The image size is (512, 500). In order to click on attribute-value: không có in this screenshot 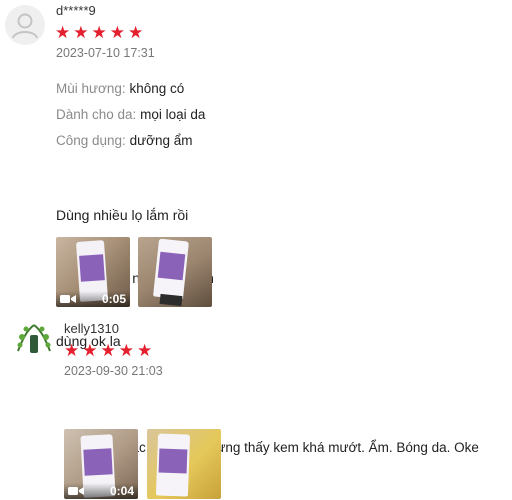, I will do `click(157, 88)`.